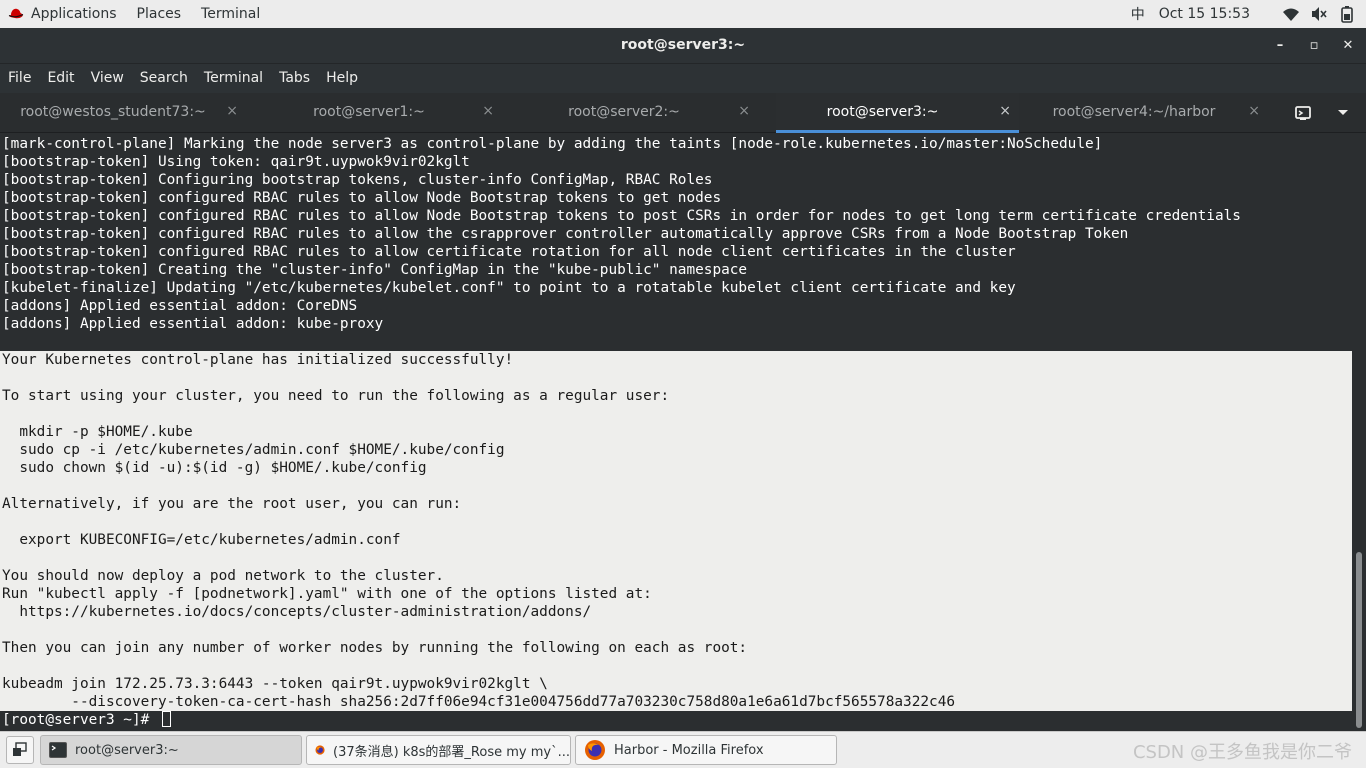  I want to click on window-titlebar: root@server3:~ – ▫ ✕, so click(683, 46).